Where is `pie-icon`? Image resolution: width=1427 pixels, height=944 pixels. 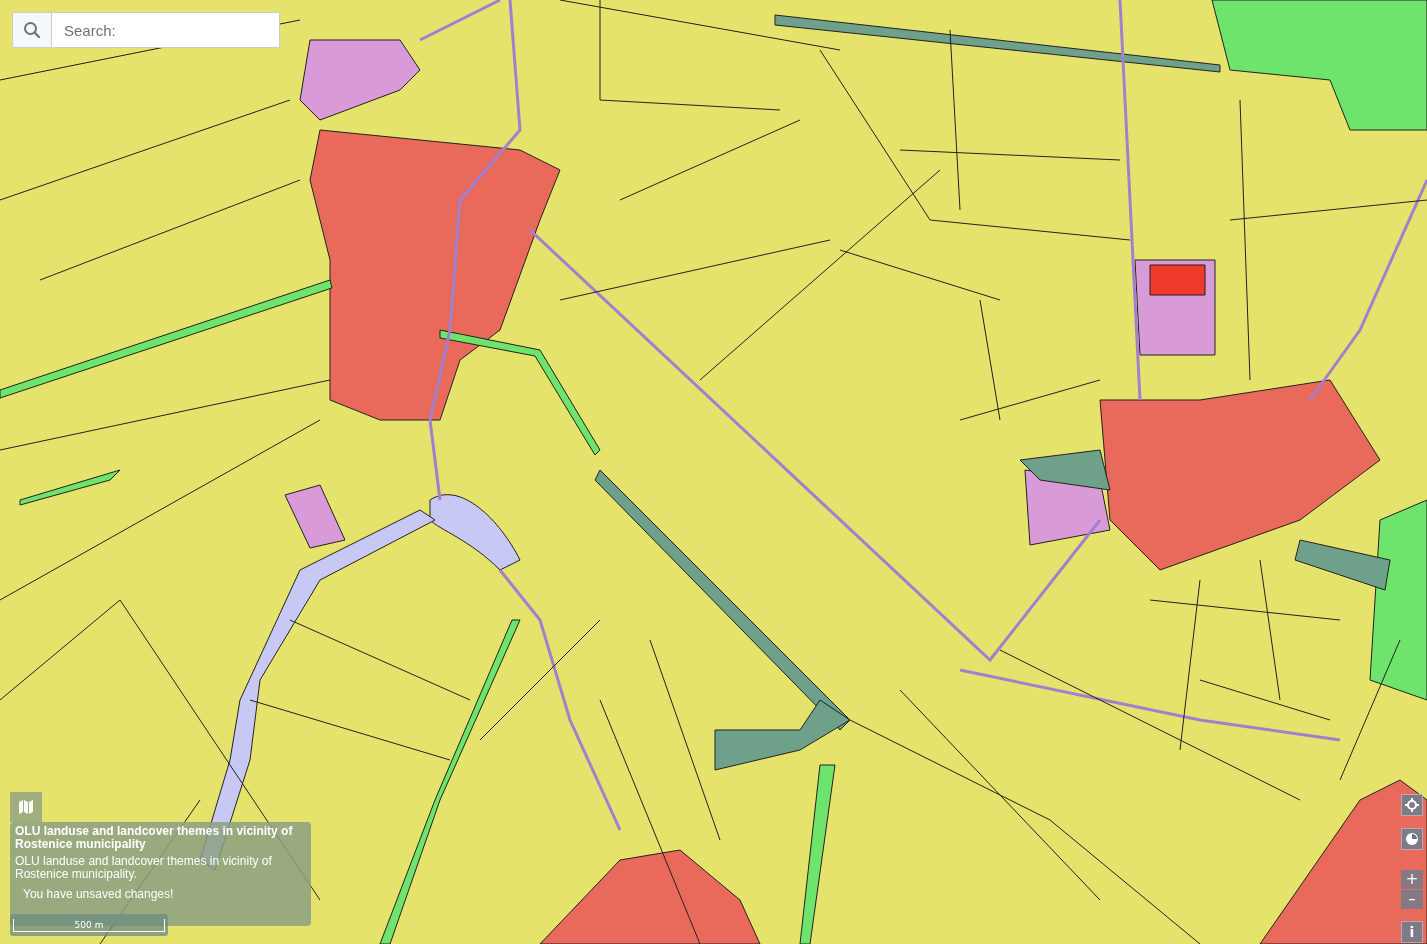 pie-icon is located at coordinates (1412, 839).